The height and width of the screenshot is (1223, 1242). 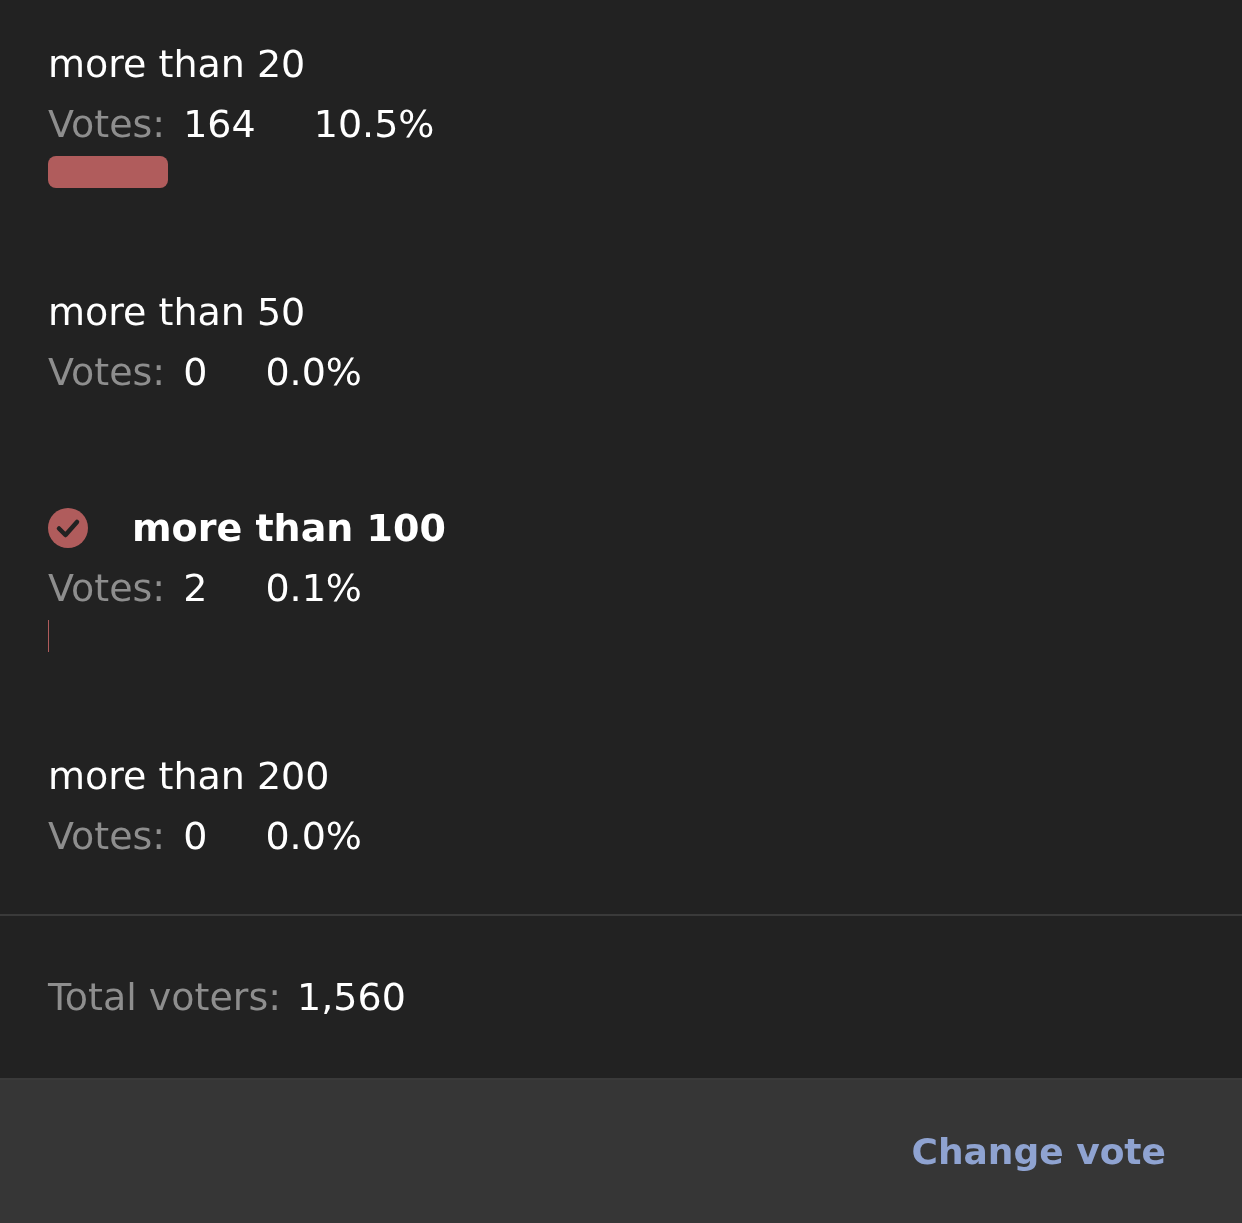 I want to click on vote-percent: 0.1%, so click(x=313, y=588).